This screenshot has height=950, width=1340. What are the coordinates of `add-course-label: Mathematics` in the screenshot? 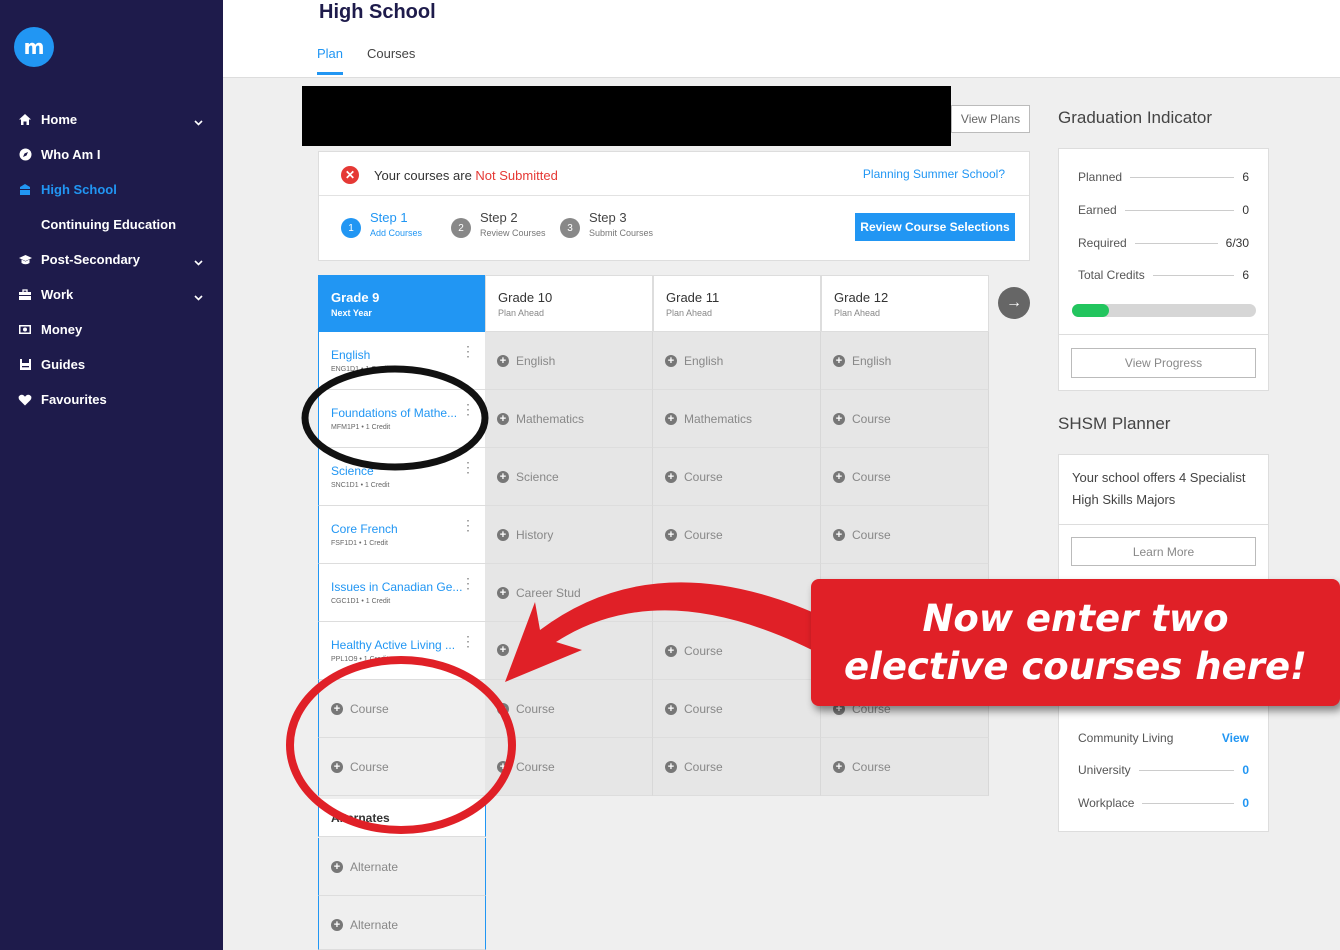 It's located at (718, 419).